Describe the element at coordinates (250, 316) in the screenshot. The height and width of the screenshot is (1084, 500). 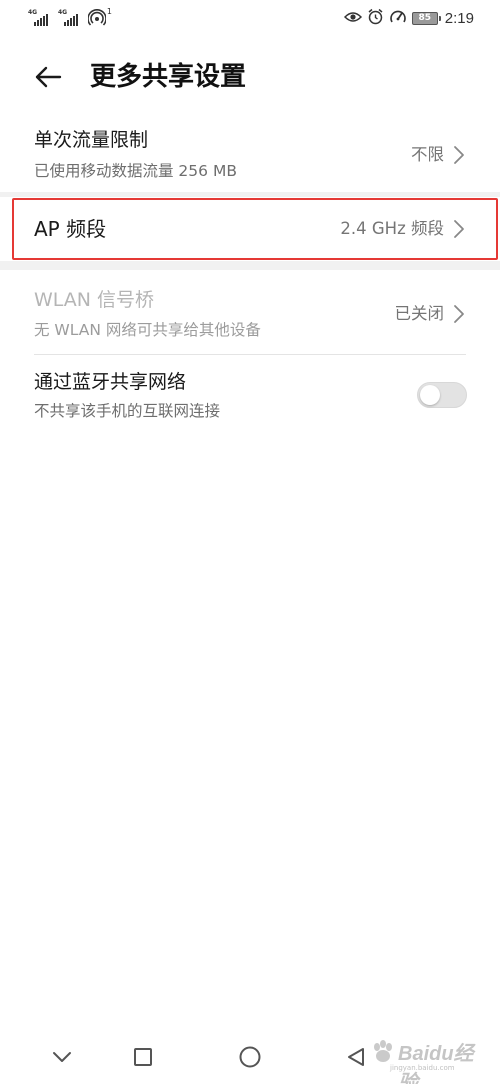
I see `setting-wlan-bridge: WLAN 信号桥 无 WLAN 网络可共享给其他设备 已关闭` at that location.